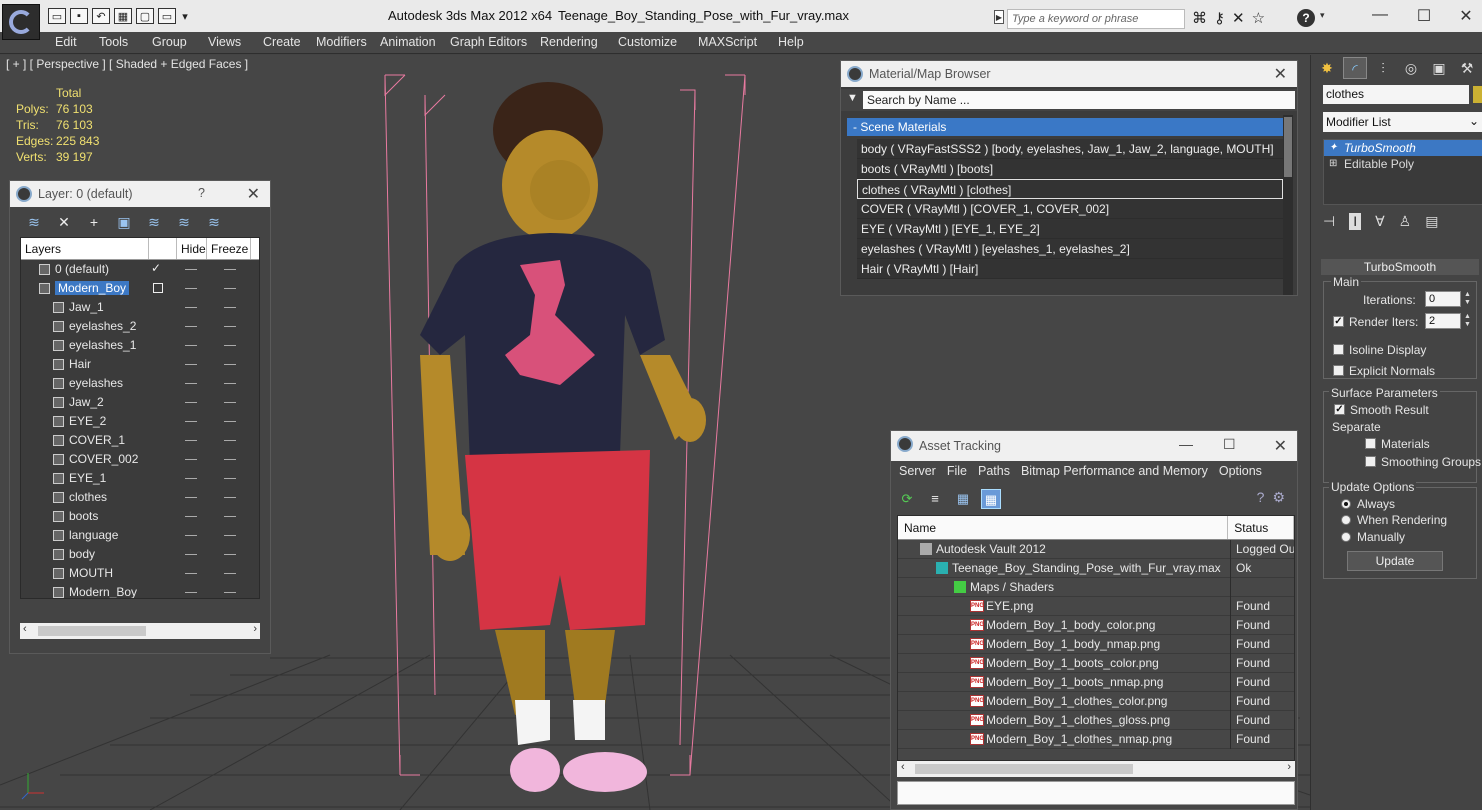 The image size is (1482, 810). Describe the element at coordinates (184, 222) in the screenshot. I see `hide-all-icon: ≋` at that location.